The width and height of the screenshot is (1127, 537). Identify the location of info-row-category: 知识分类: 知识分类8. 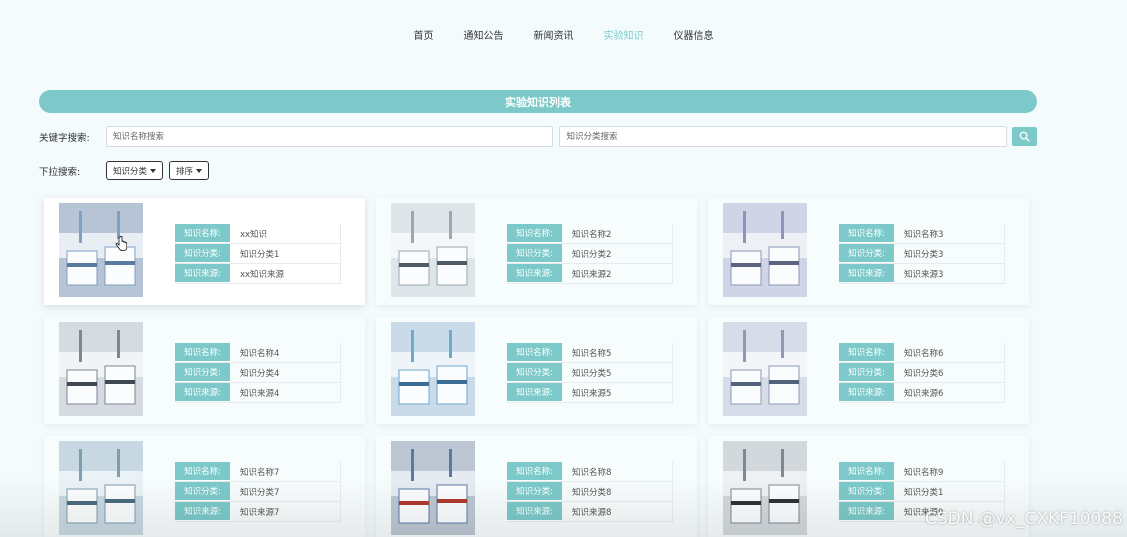
(590, 492).